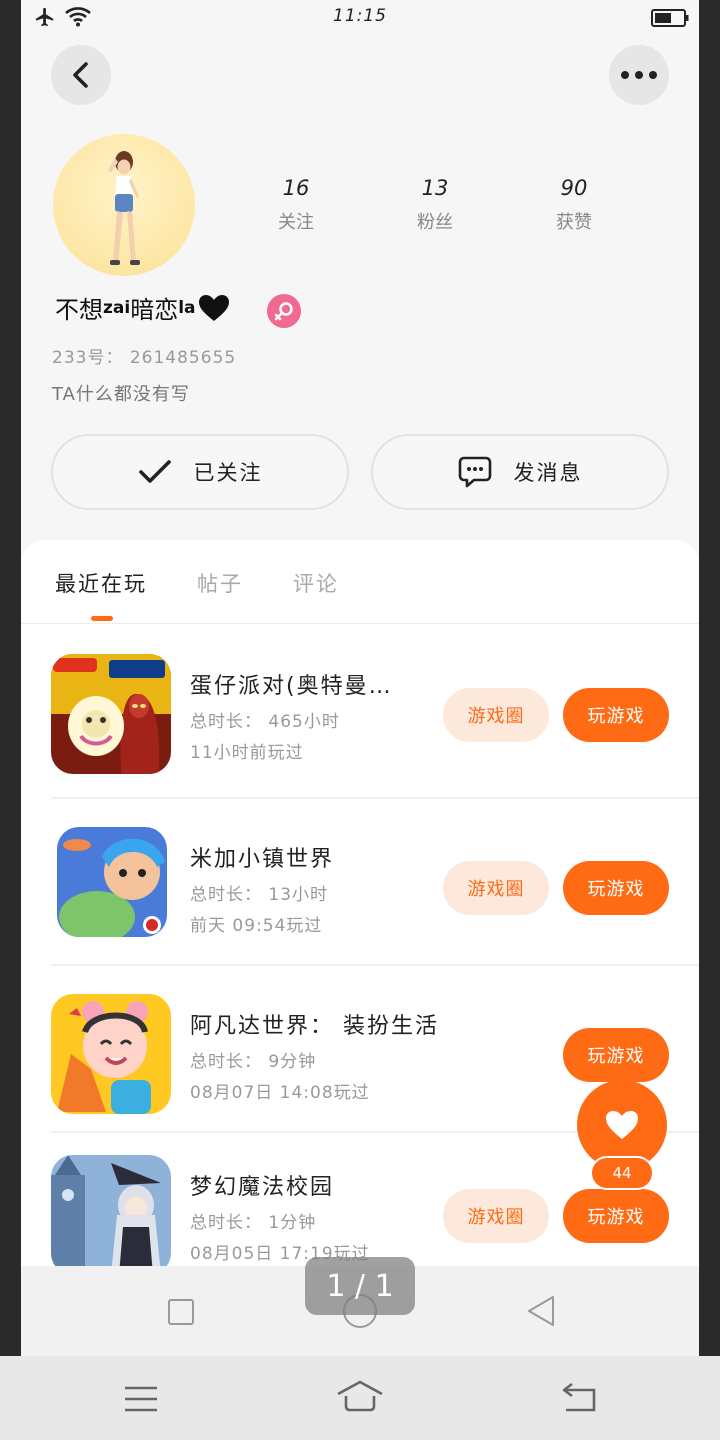 This screenshot has height=1440, width=720. I want to click on game-icon-eggy-party, so click(111, 714).